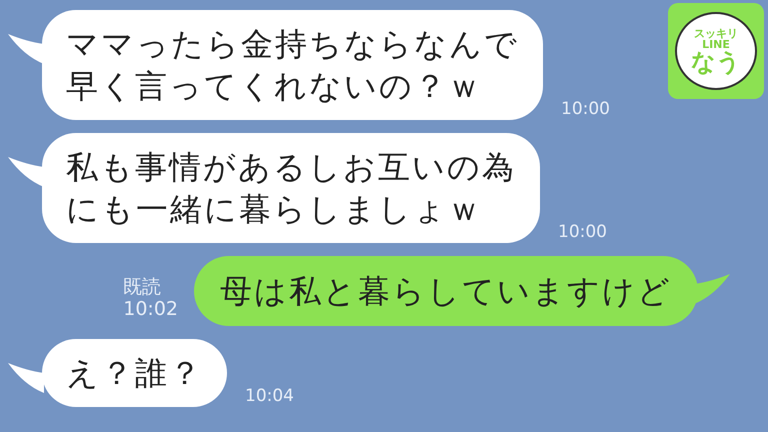 The width and height of the screenshot is (768, 432). Describe the element at coordinates (716, 44) in the screenshot. I see `logo-text: LINE` at that location.